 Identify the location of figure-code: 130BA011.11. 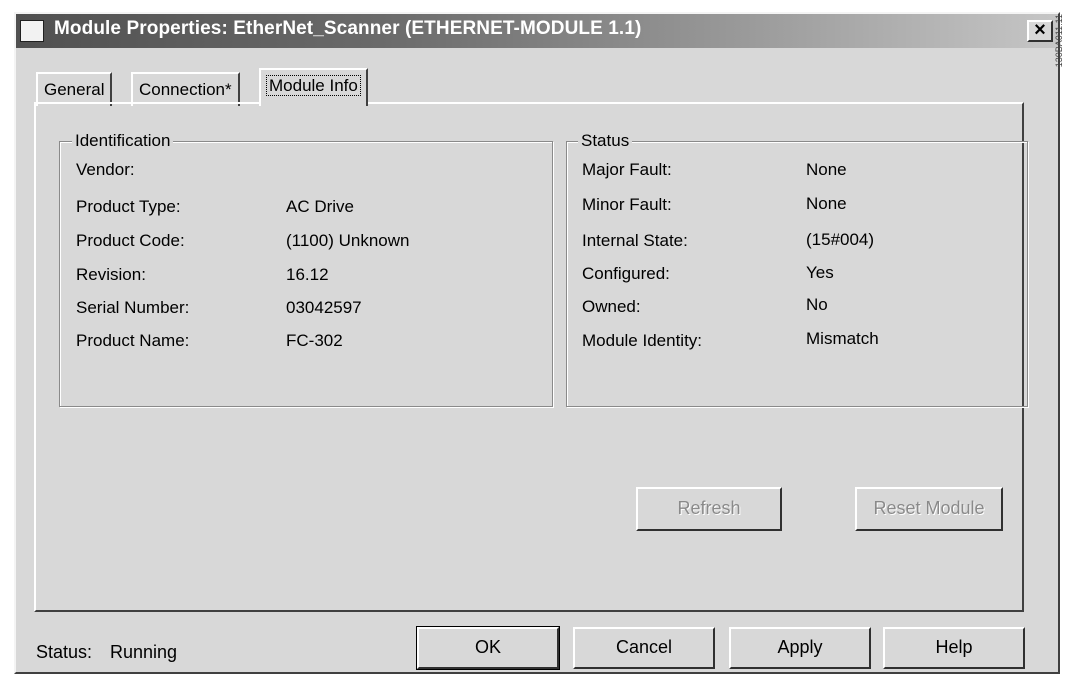
(1059, 41).